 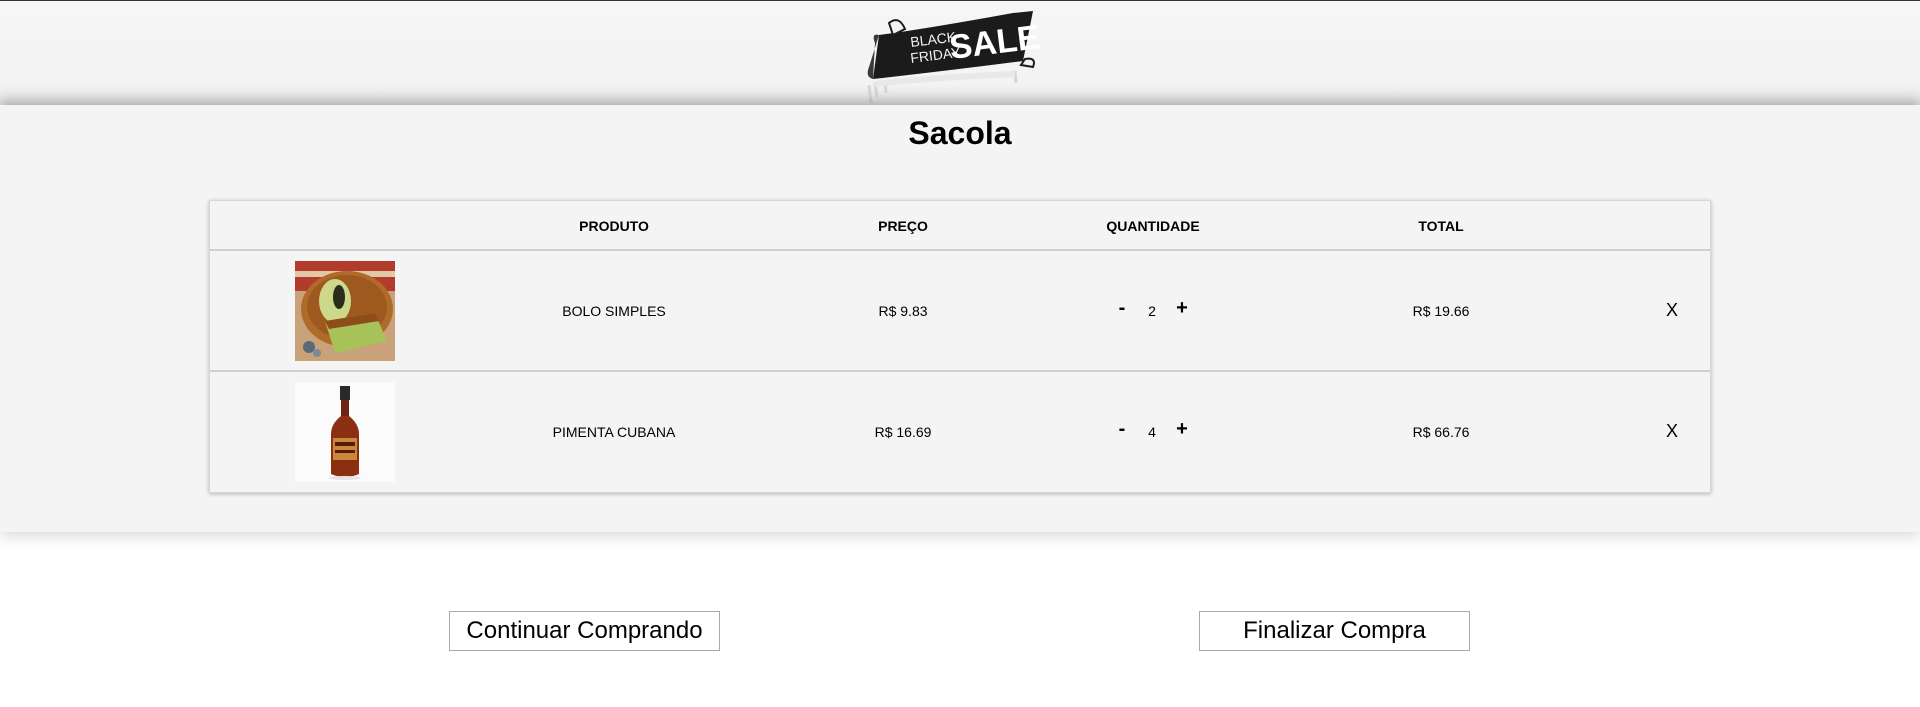 I want to click on cake-photo-icon, so click(x=345, y=311).